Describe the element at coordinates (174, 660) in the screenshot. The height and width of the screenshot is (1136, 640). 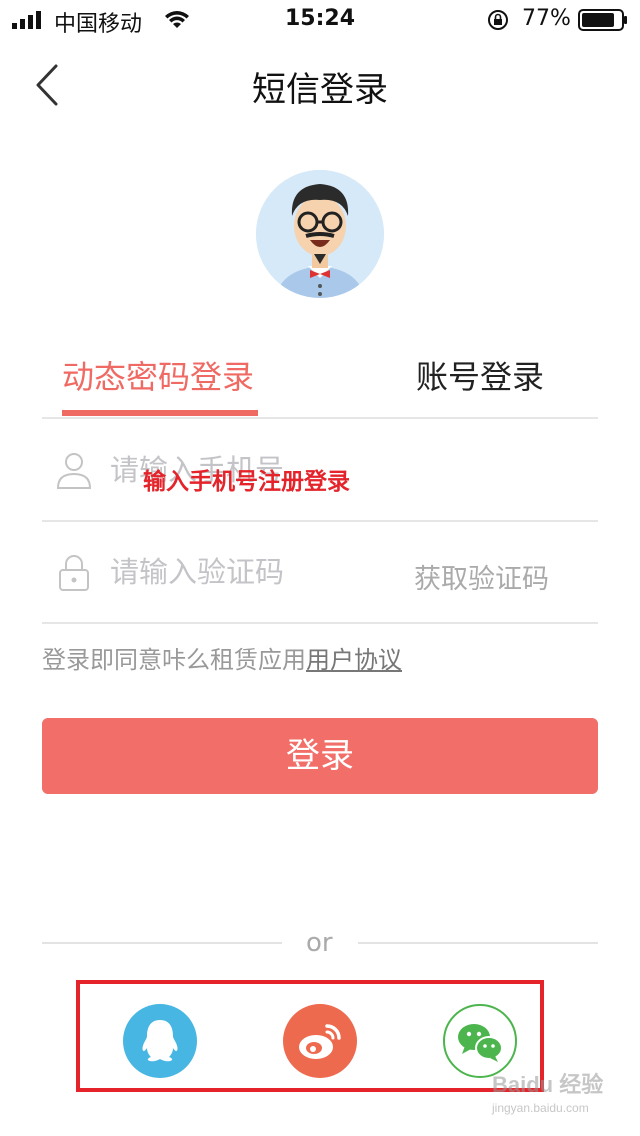
I see `agreement-prefix: 登录即同意咔么租赁应用` at that location.